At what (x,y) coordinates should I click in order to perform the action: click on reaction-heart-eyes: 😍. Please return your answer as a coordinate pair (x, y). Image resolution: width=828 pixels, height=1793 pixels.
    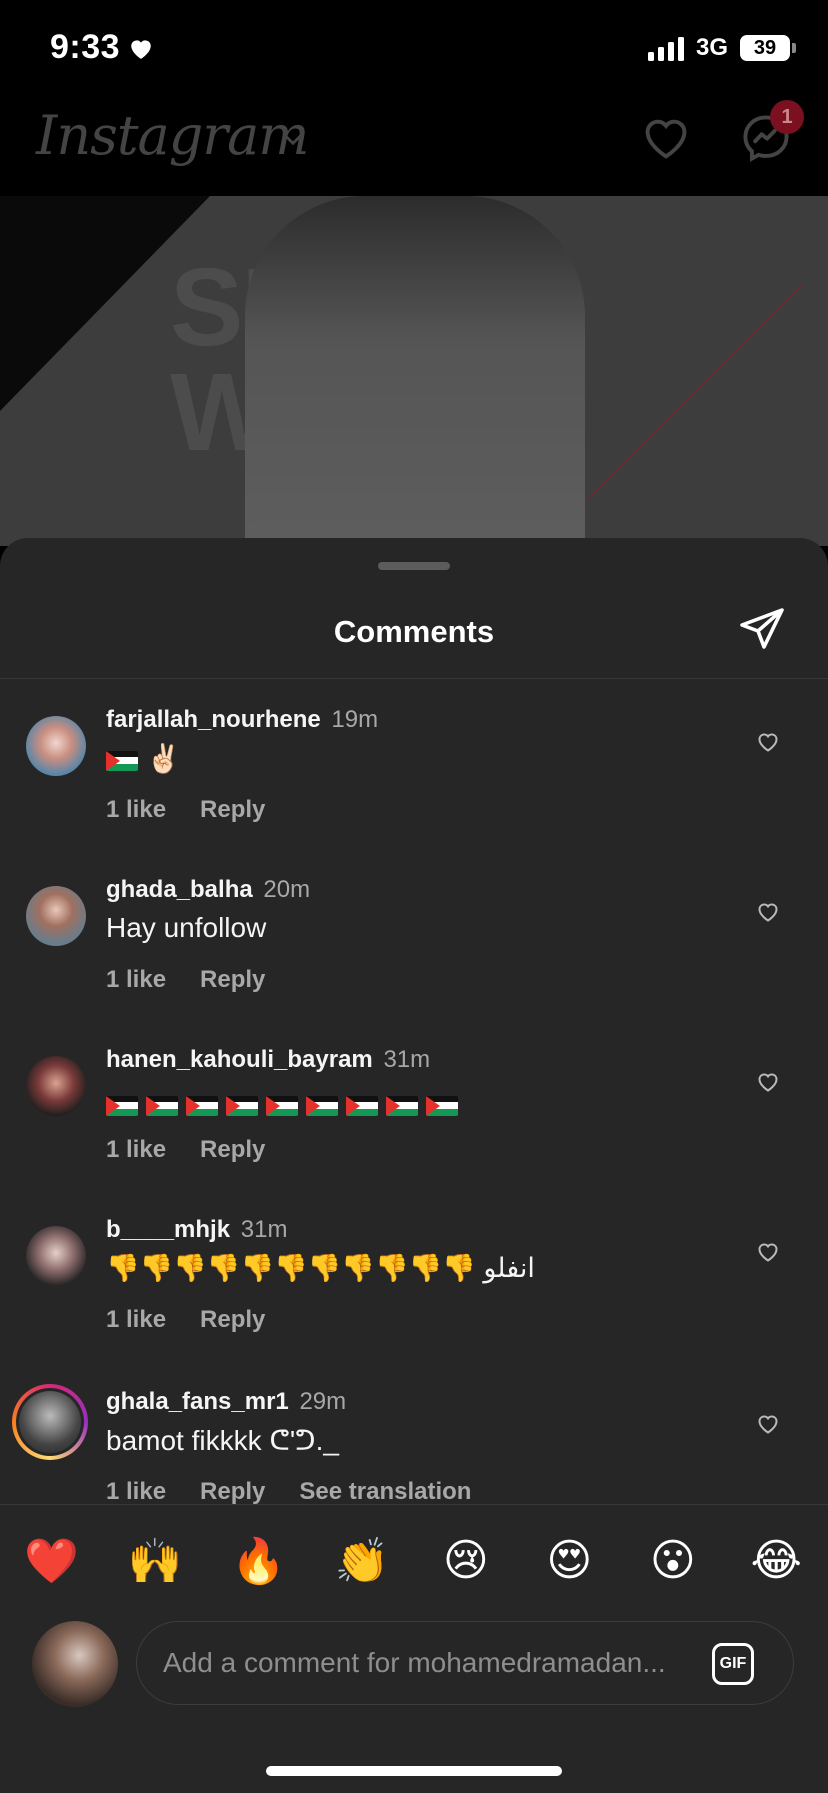
    Looking at the image, I should click on (569, 1561).